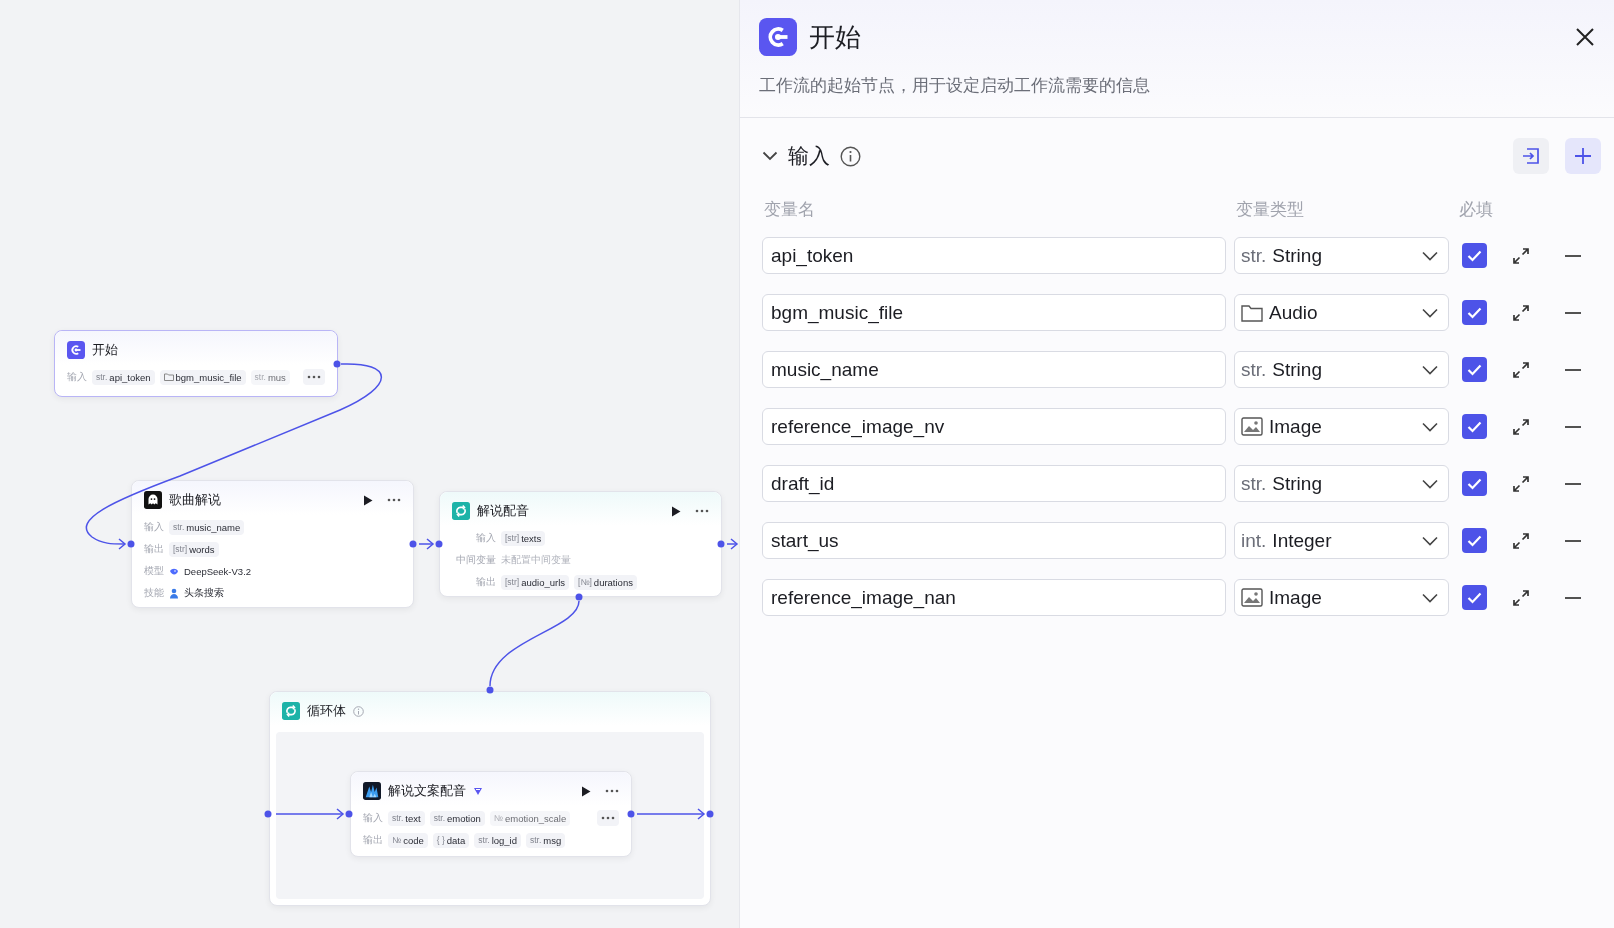  I want to click on workflow-node: 解说配音 输入 [str] texts 中间变量 未配置中间变量 输出 [str] audio_urls [№] durations, so click(580, 544).